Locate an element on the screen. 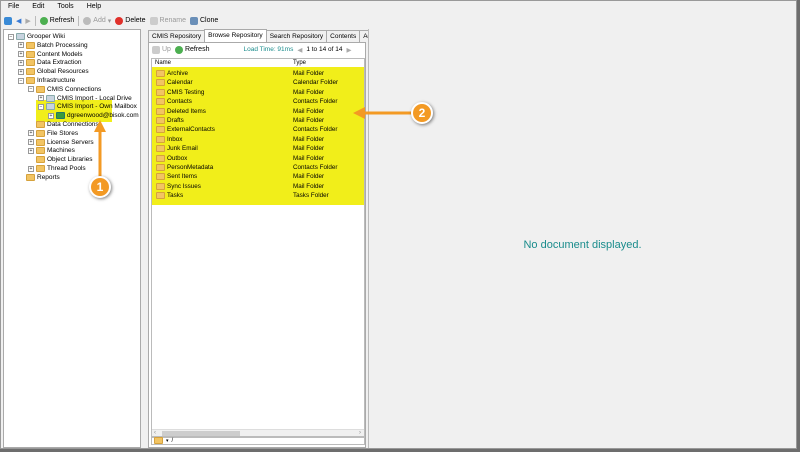 The width and height of the screenshot is (800, 452). arrow-2-head is located at coordinates (359, 113).